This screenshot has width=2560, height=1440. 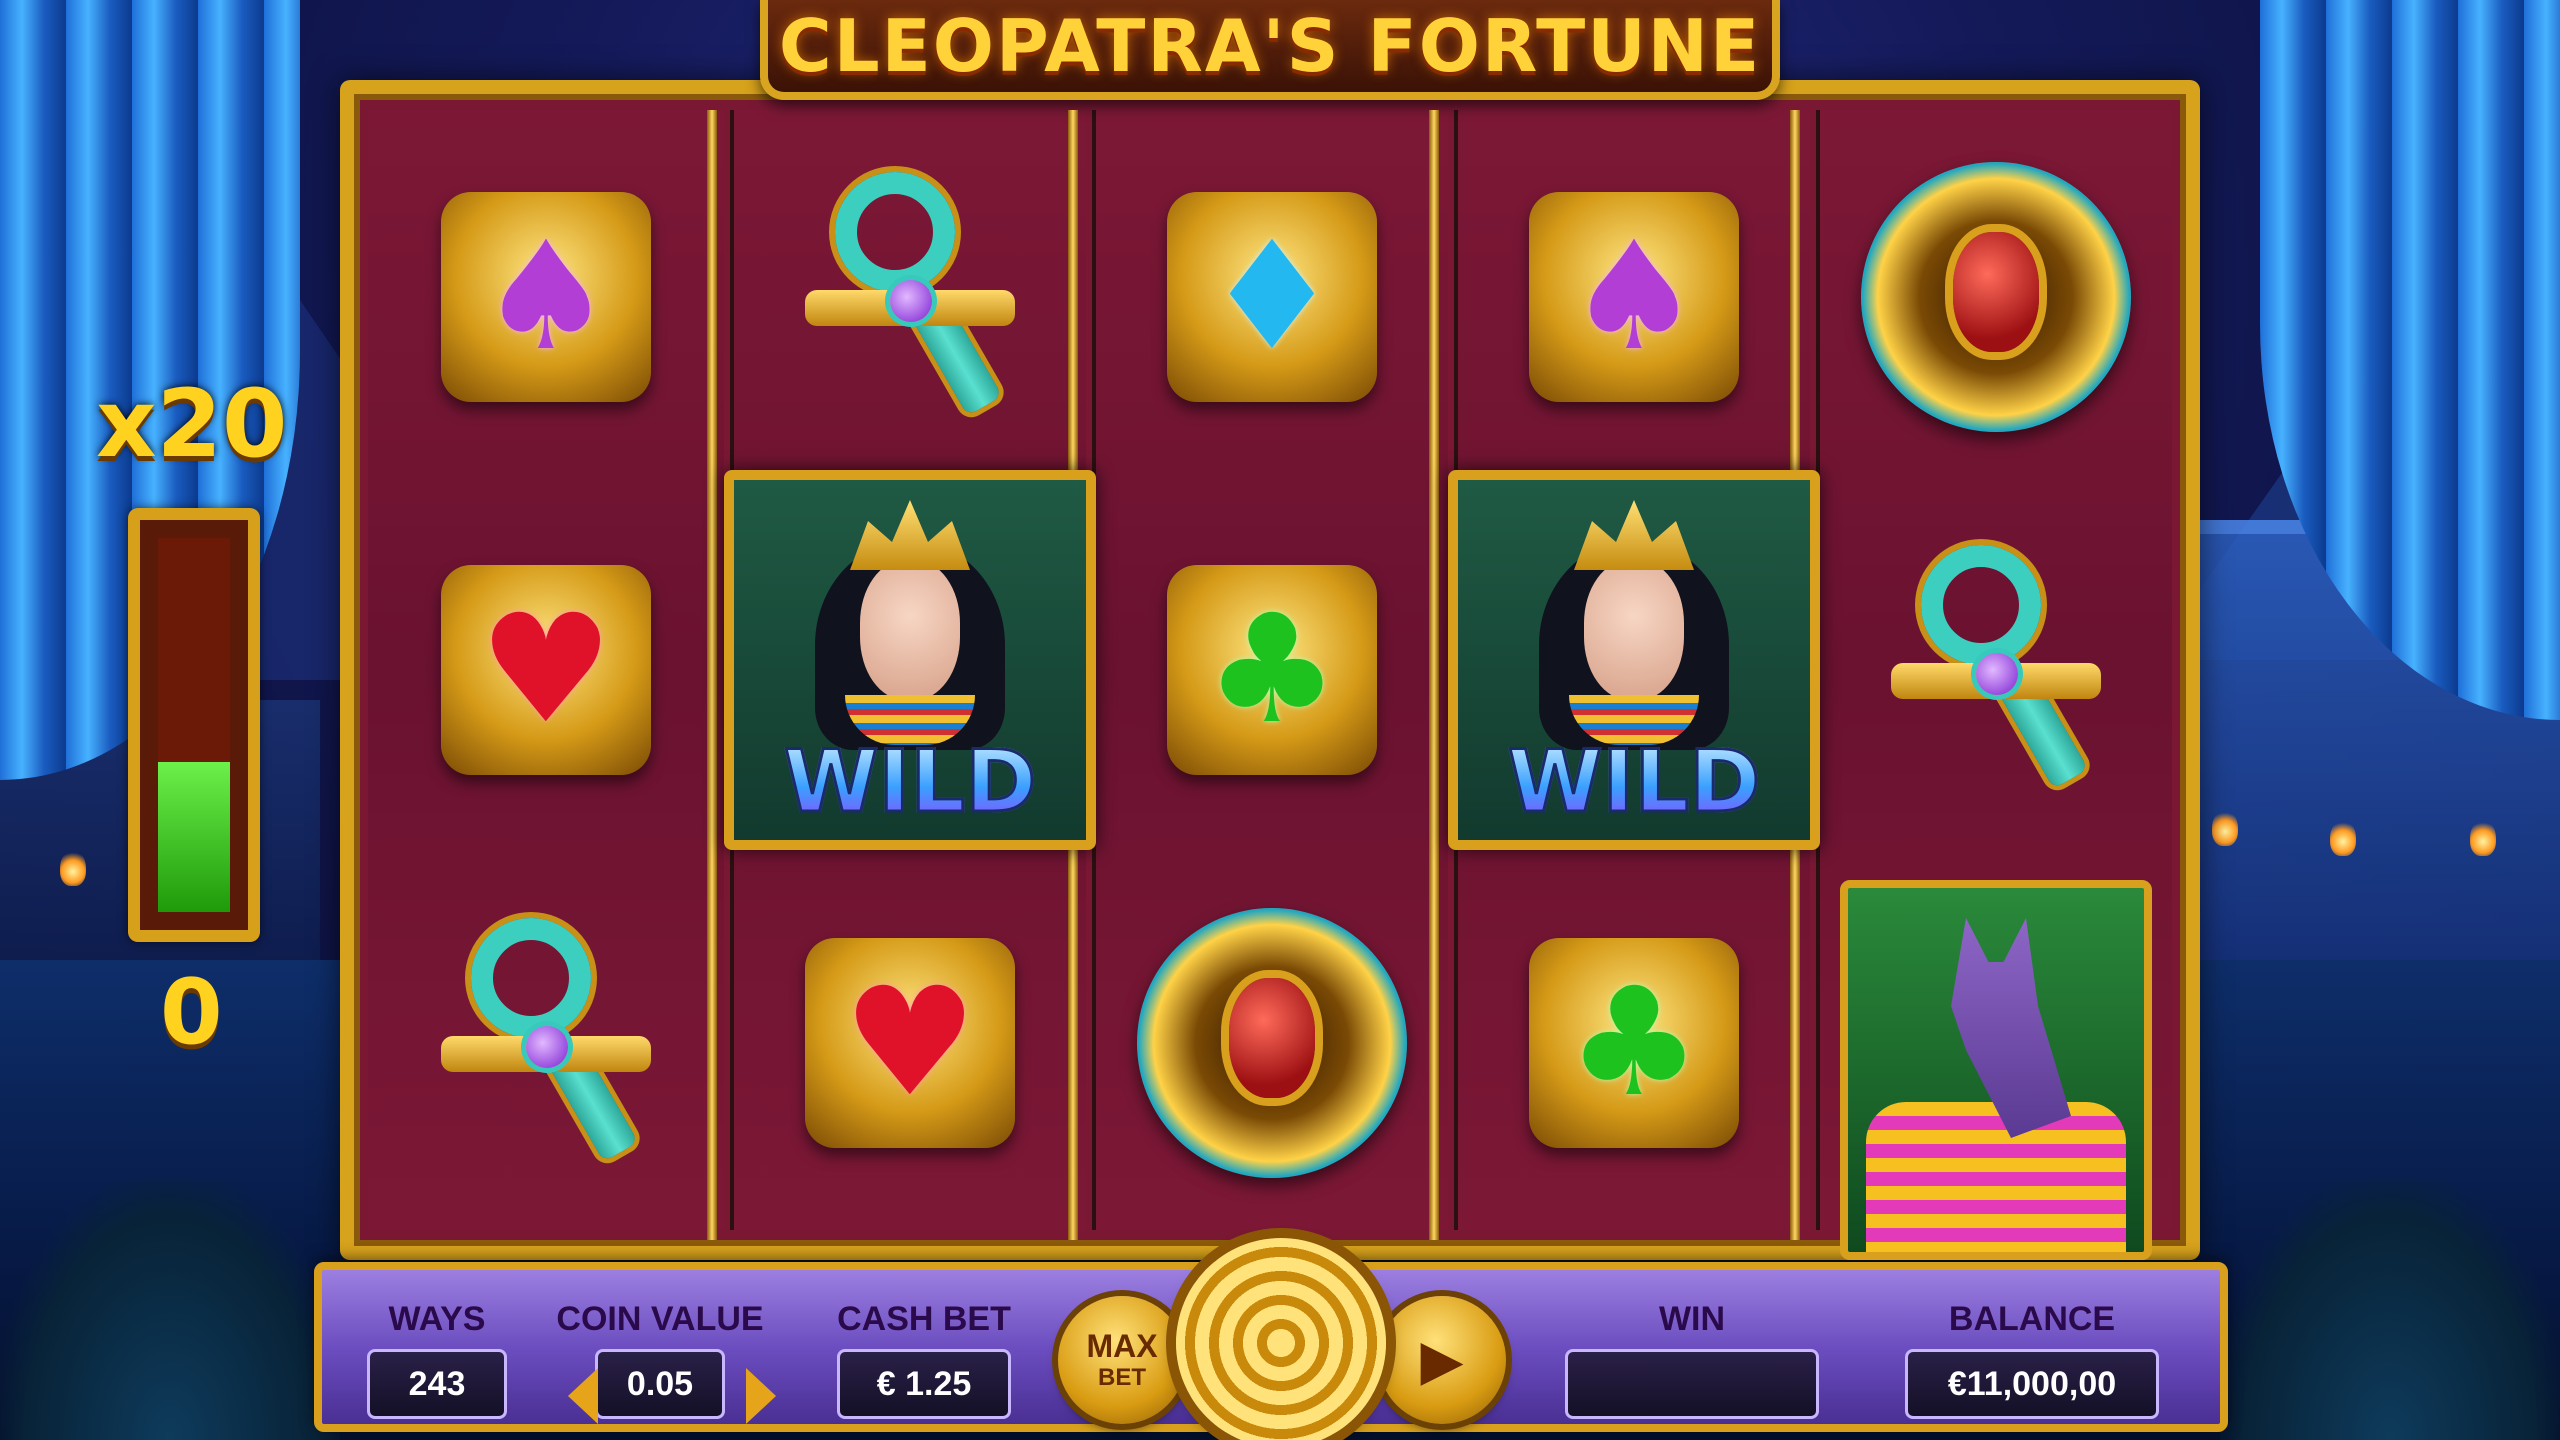 I want to click on cash-bet-value: € 1.25, so click(x=924, y=1384).